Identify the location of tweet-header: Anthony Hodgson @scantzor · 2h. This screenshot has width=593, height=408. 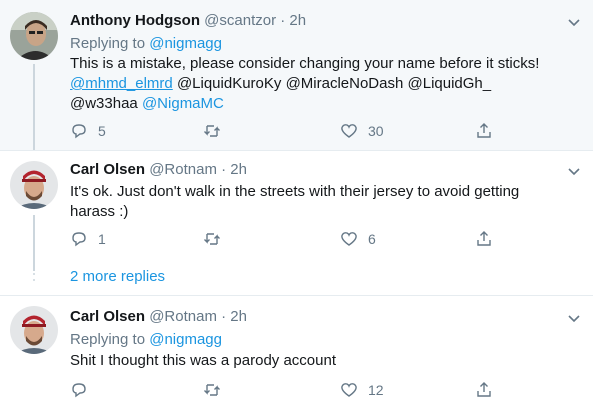
(188, 20).